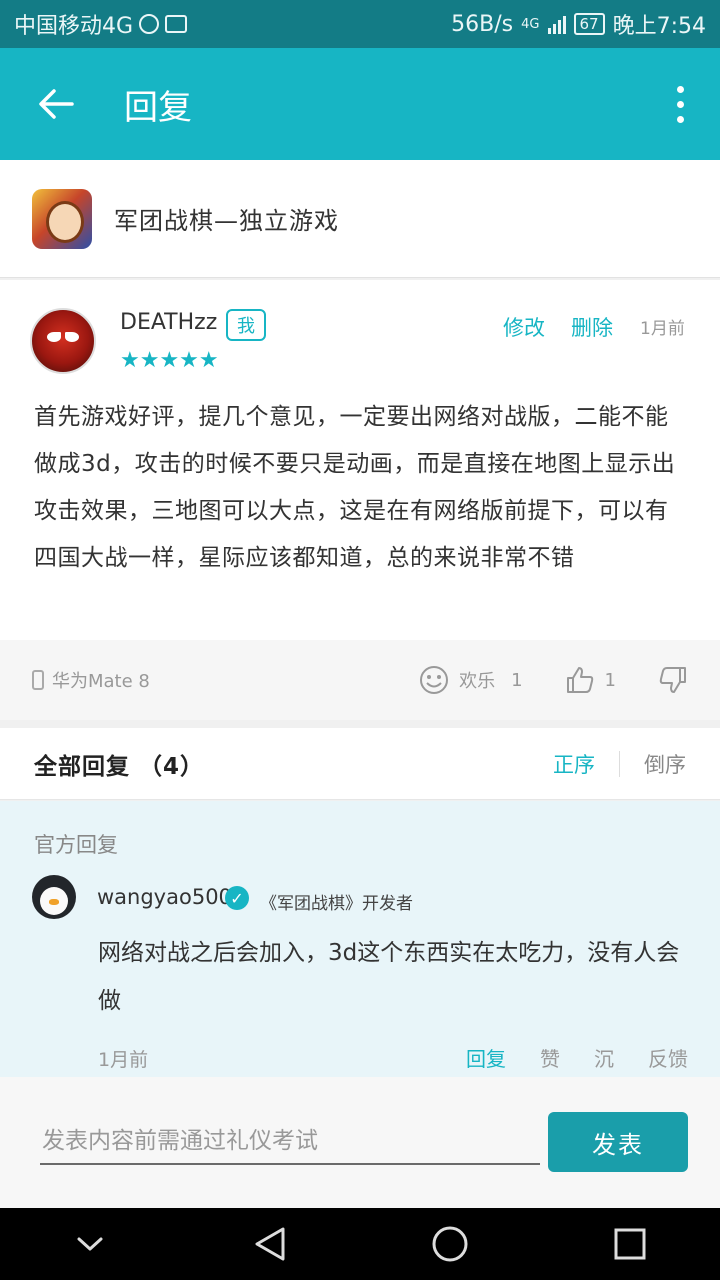 The height and width of the screenshot is (1280, 720). I want to click on nav-back-button, so click(270, 1244).